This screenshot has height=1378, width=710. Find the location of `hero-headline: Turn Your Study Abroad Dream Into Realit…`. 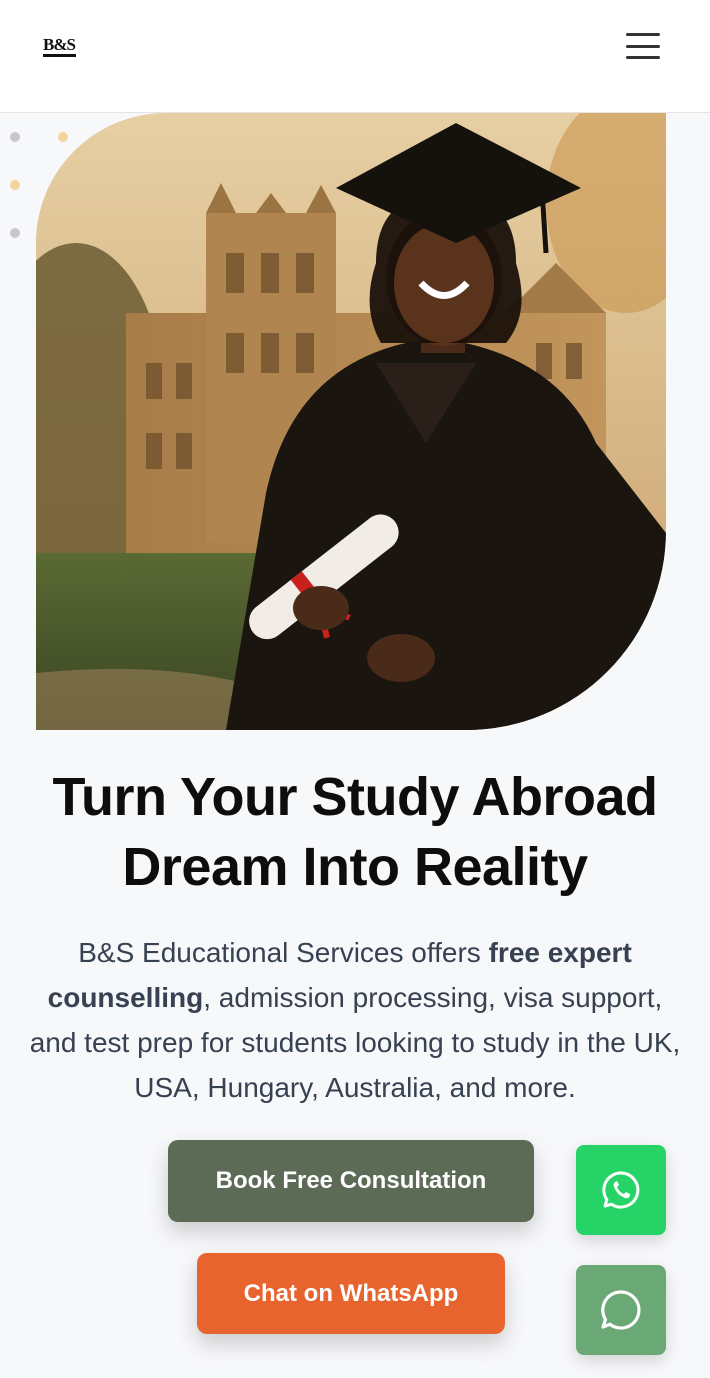

hero-headline: Turn Your Study Abroad Dream Into Realit… is located at coordinates (355, 832).